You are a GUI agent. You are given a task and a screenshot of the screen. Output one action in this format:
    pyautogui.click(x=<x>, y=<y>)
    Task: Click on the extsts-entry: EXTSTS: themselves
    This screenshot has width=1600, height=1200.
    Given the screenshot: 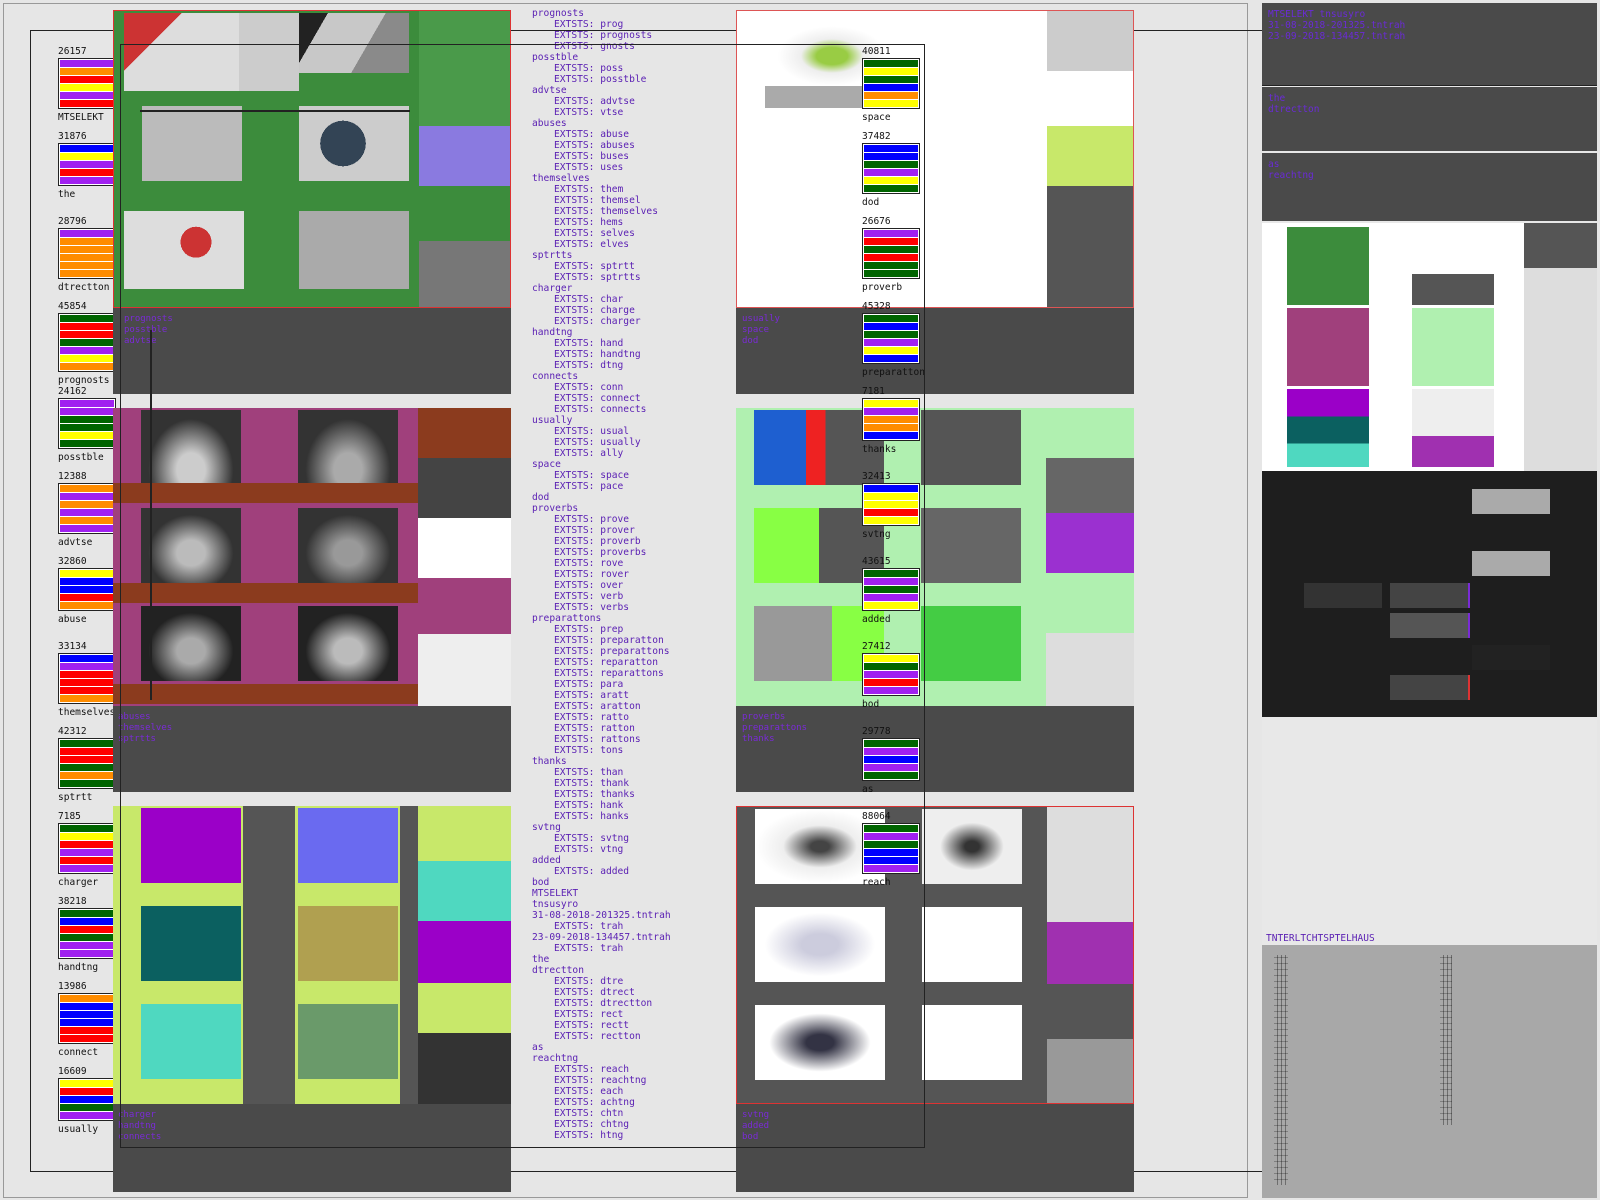 What is the action you would take?
    pyautogui.click(x=606, y=211)
    